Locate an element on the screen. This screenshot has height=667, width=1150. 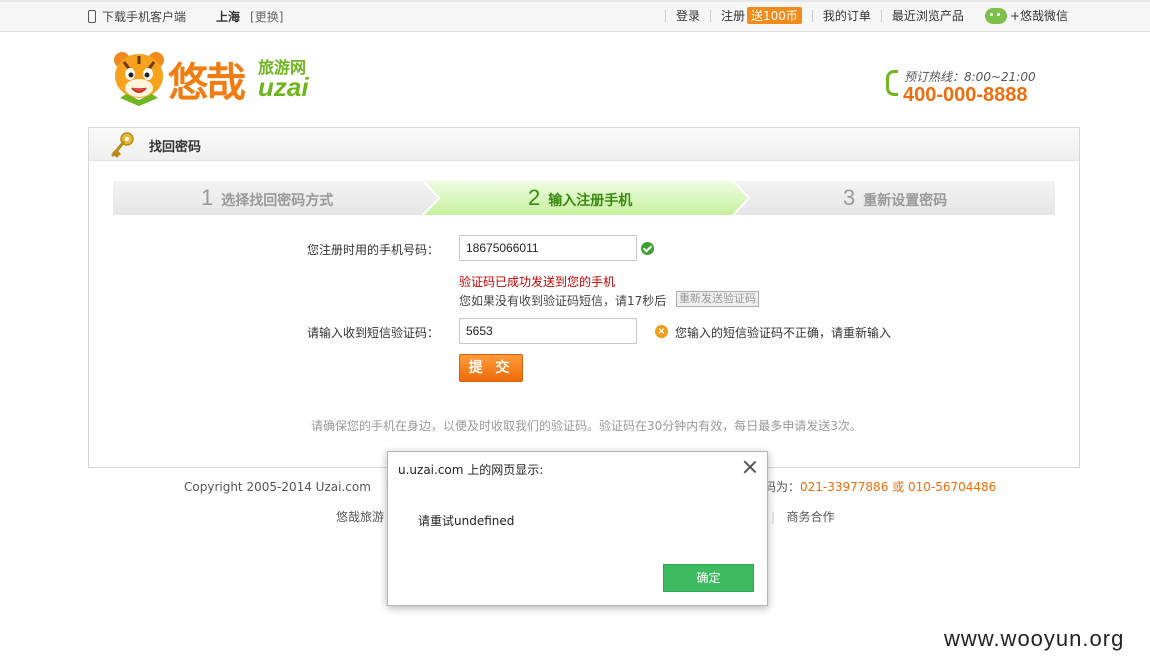
step-3: 3 重新设置密码 is located at coordinates (895, 198).